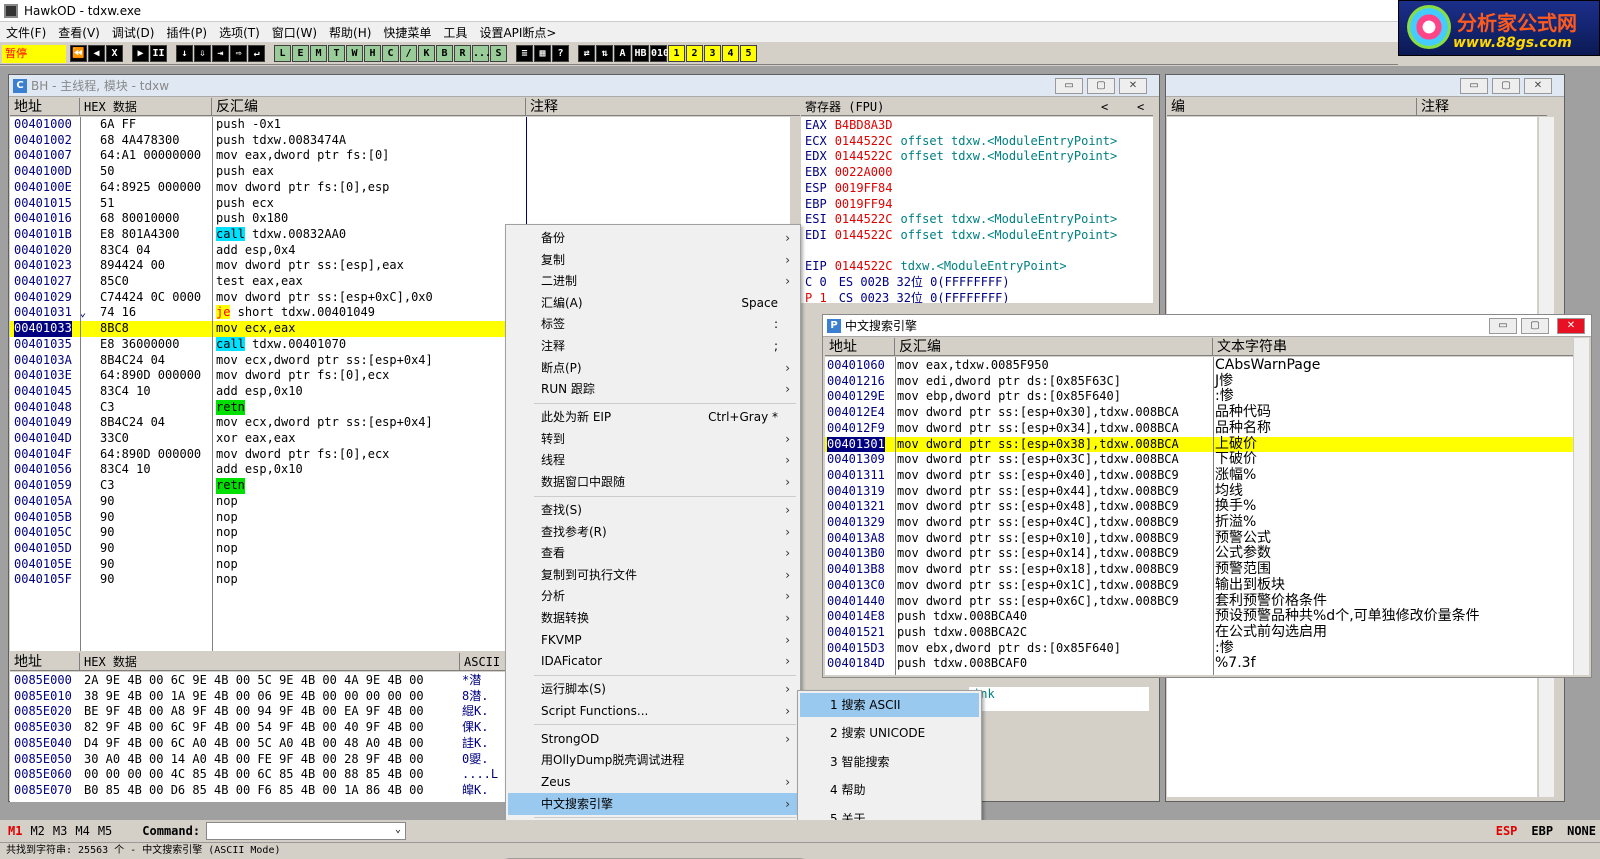  Describe the element at coordinates (653, 640) in the screenshot. I see `context-menu-item: FKVMP ›` at that location.